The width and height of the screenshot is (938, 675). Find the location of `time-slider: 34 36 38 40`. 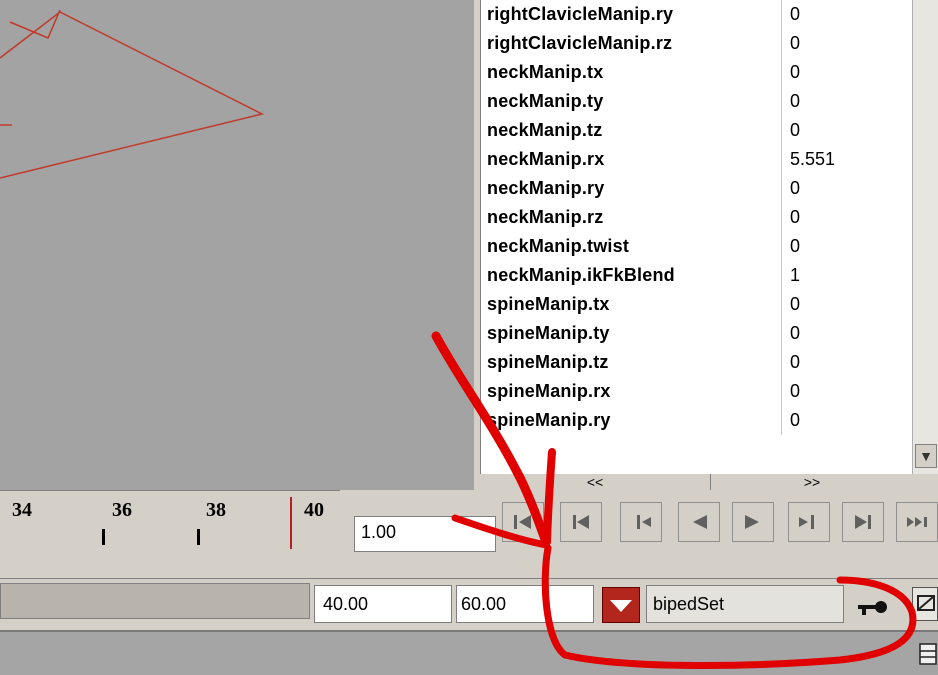

time-slider: 34 36 38 40 is located at coordinates (170, 534).